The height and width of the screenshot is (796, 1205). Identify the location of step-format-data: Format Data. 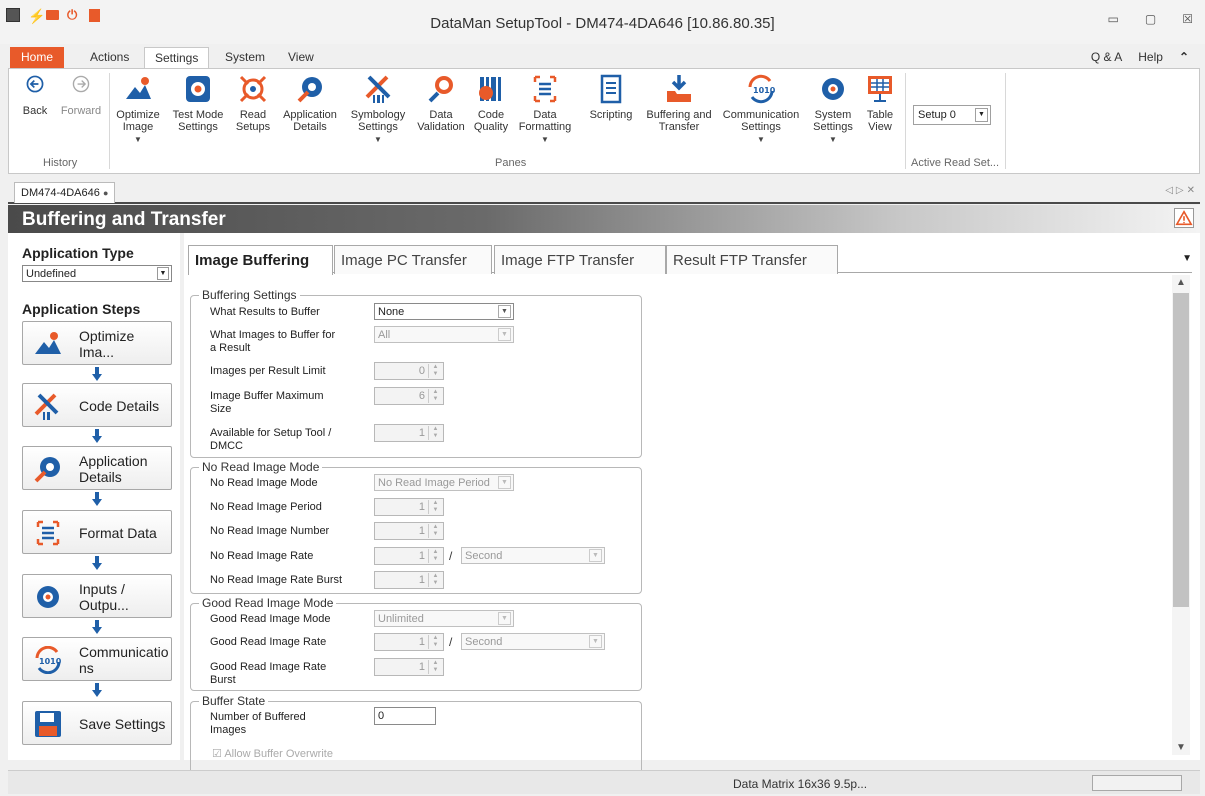
(97, 532).